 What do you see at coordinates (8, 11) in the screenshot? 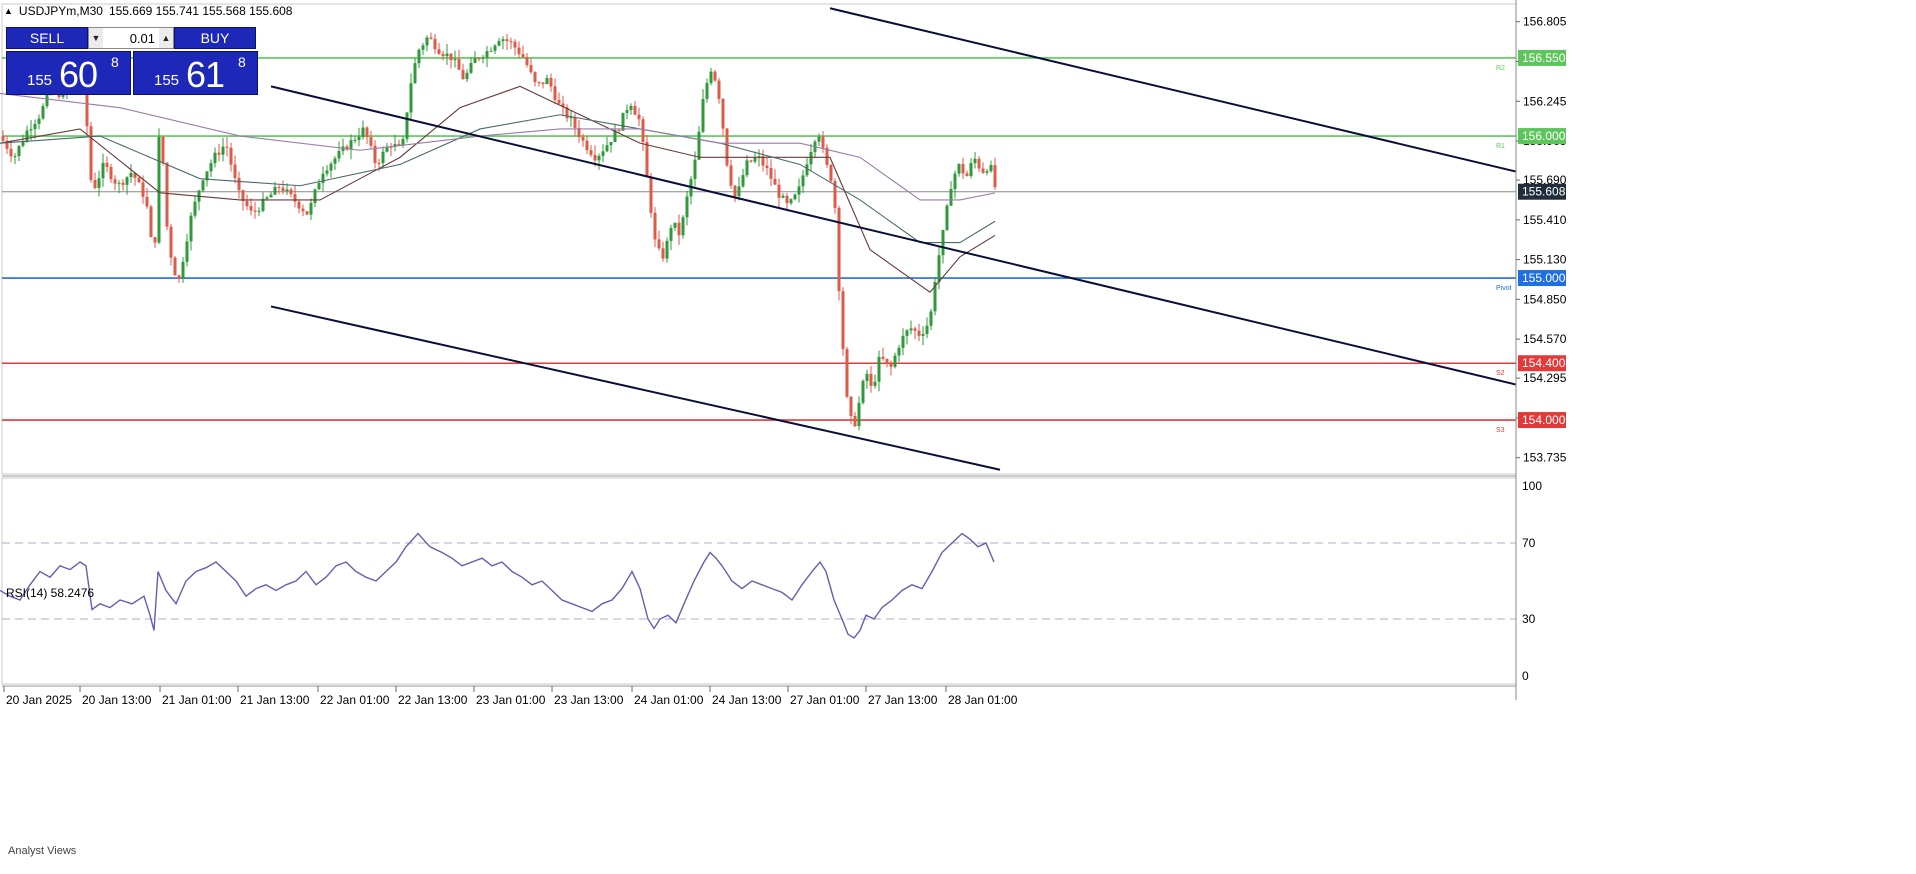
I see `collapse-triangle-icon: ▲` at bounding box center [8, 11].